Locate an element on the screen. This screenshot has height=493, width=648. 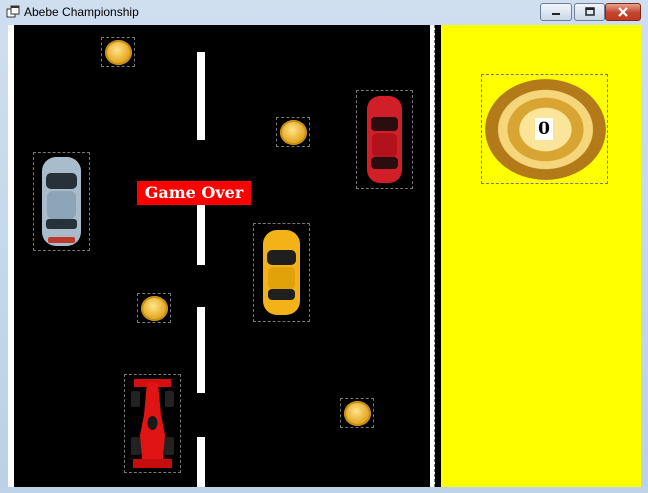
score-value: 0 is located at coordinates (544, 129).